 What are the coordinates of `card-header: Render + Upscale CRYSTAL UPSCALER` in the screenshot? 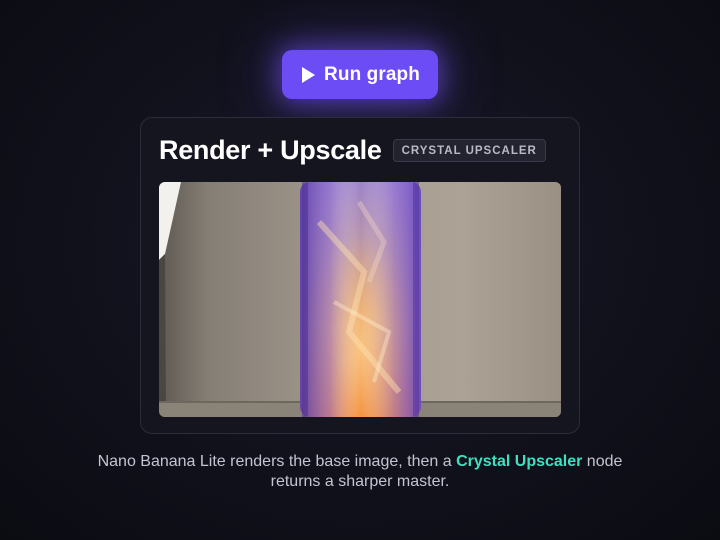 It's located at (352, 150).